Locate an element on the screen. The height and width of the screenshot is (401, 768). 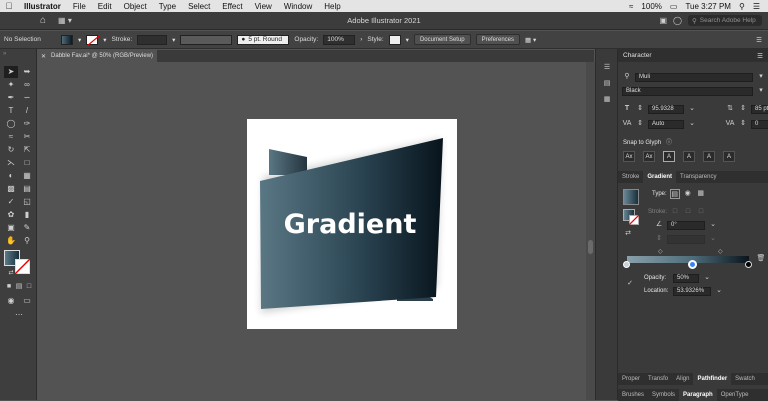
tab-symbols: Symbols is located at coordinates (663, 395).